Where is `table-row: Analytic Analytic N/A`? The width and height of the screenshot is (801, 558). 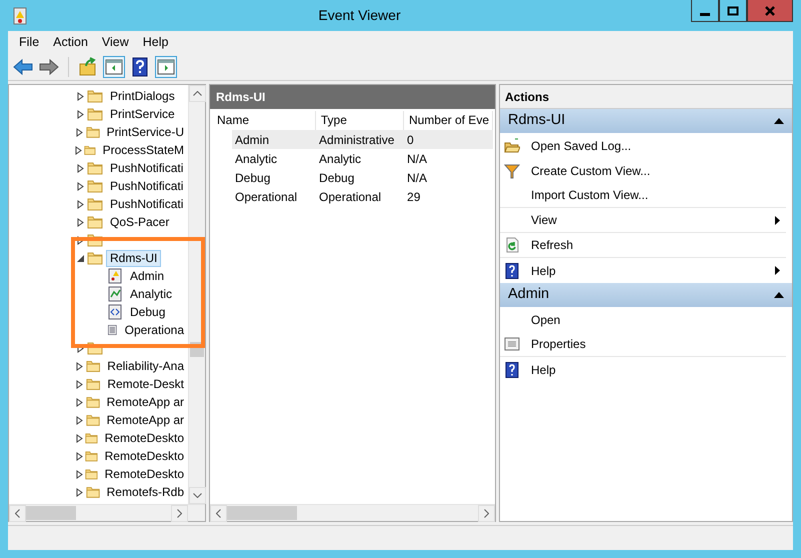
table-row: Analytic Analytic N/A is located at coordinates (362, 158).